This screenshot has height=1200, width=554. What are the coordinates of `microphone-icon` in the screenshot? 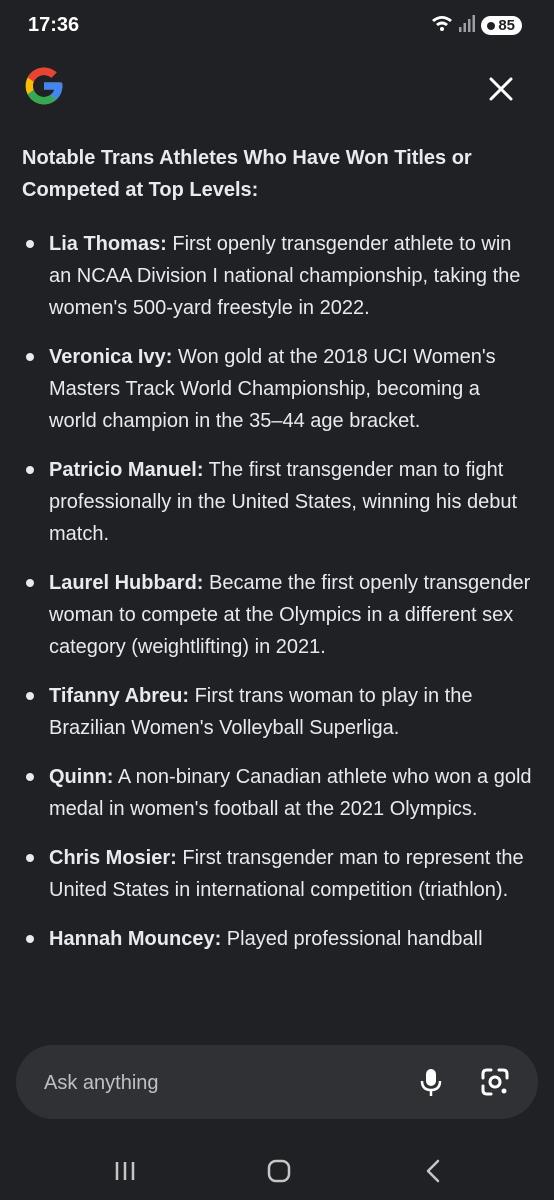 It's located at (431, 1082).